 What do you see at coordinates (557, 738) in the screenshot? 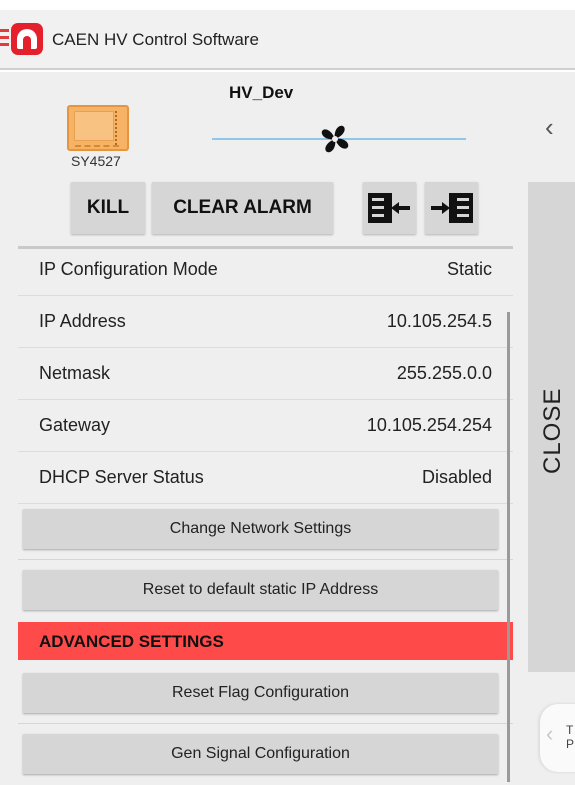
I see `side-drawer-tab: ‹ TP` at bounding box center [557, 738].